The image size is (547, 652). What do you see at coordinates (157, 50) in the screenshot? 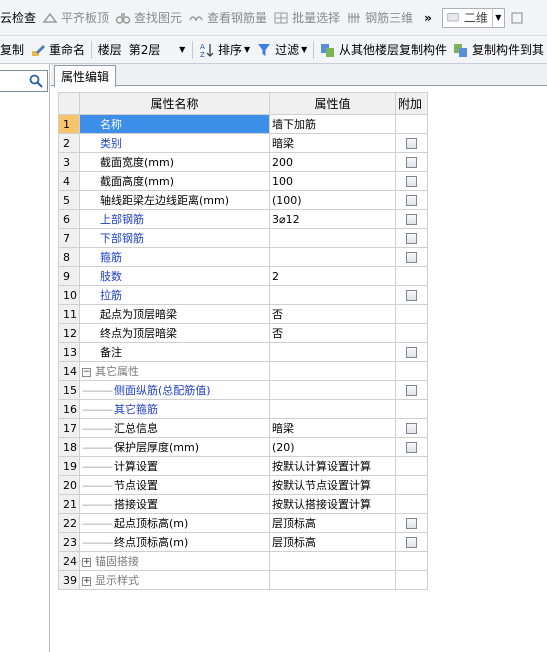
I see `floor-select: 第2层 ▼` at bounding box center [157, 50].